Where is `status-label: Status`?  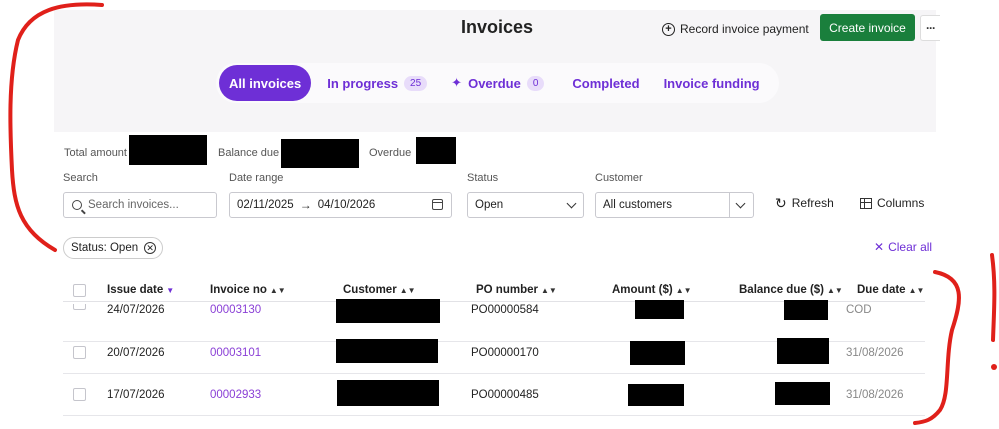
status-label: Status is located at coordinates (483, 178).